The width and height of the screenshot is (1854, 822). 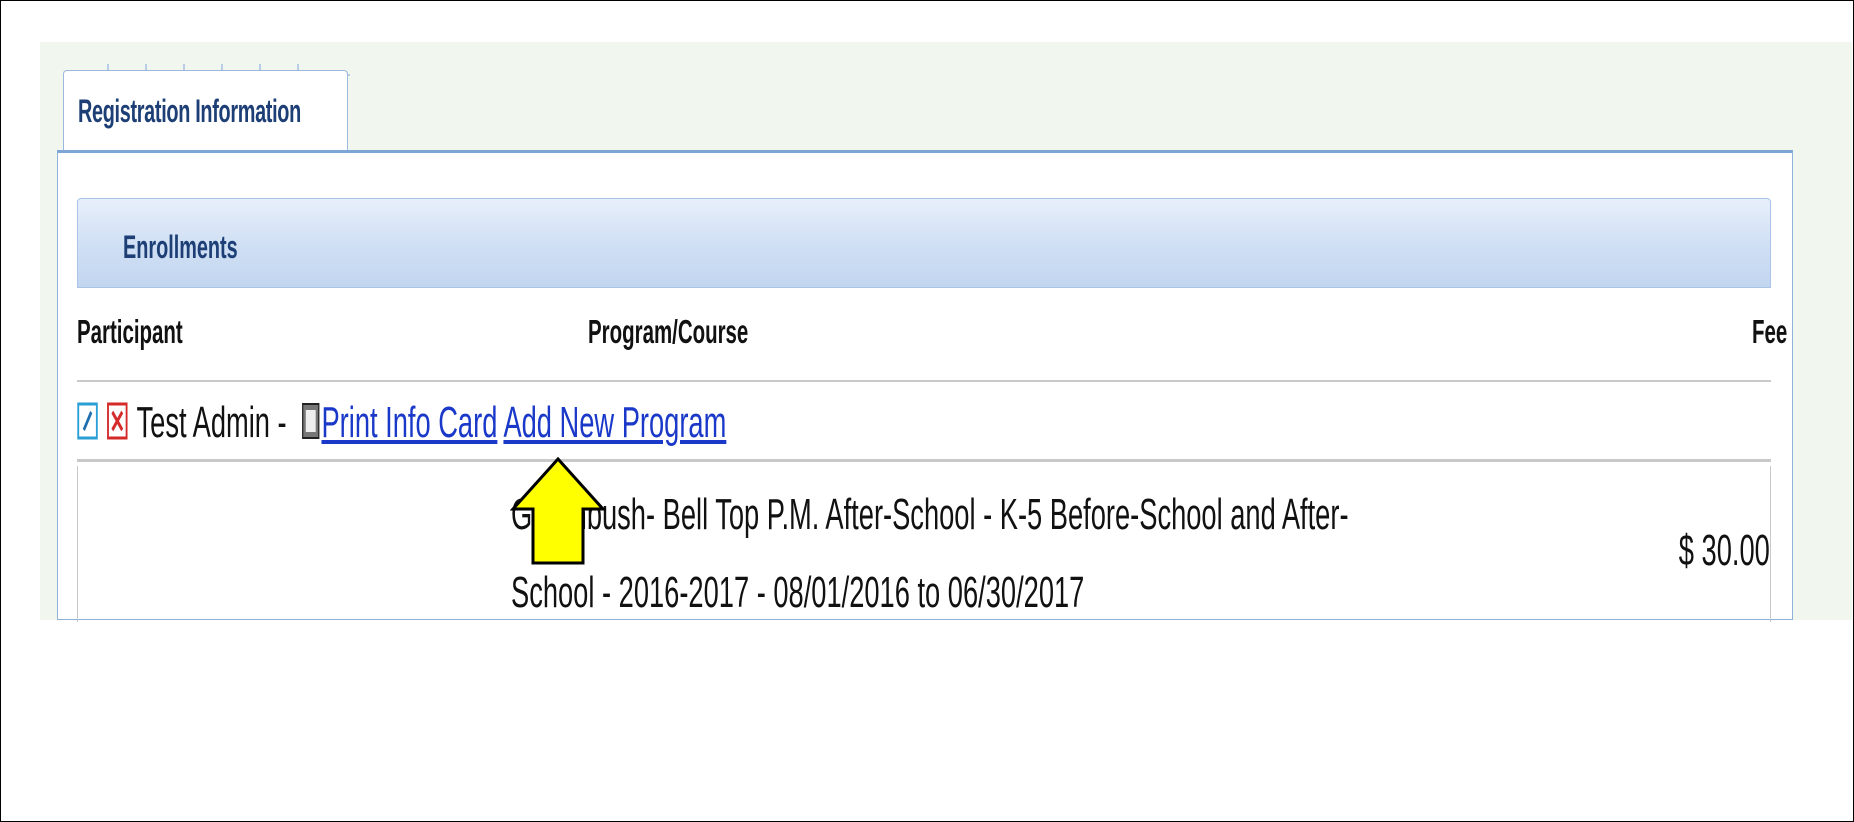 What do you see at coordinates (614, 422) in the screenshot?
I see `add-new-program-link: Add New Program` at bounding box center [614, 422].